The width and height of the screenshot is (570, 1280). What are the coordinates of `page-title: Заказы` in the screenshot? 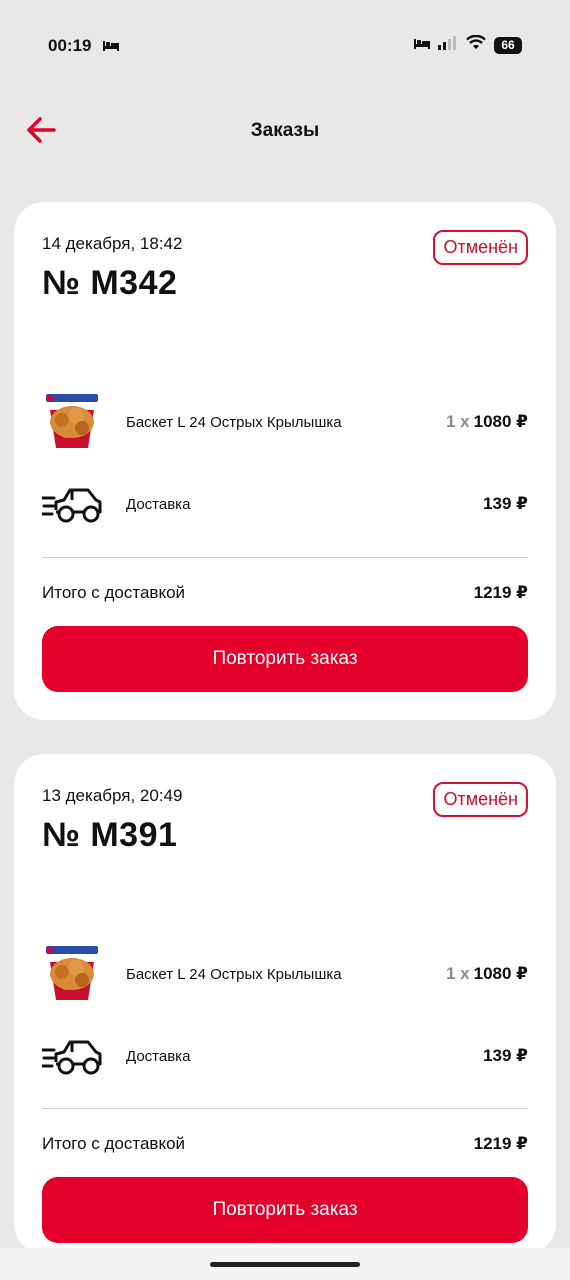 It's located at (285, 130).